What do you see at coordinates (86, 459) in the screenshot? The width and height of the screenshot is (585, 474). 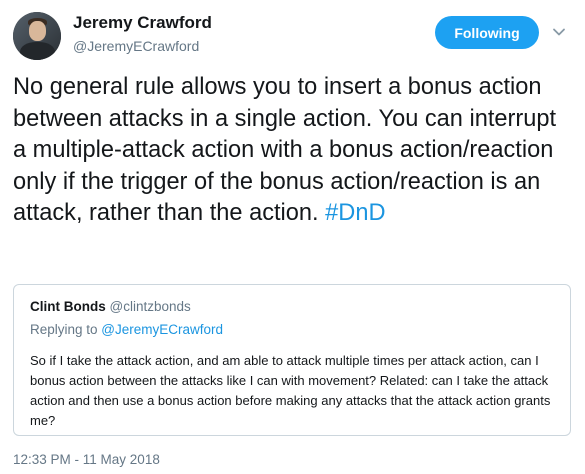 I see `tweet-timestamp: 12:33 PM - 11 May 2018` at bounding box center [86, 459].